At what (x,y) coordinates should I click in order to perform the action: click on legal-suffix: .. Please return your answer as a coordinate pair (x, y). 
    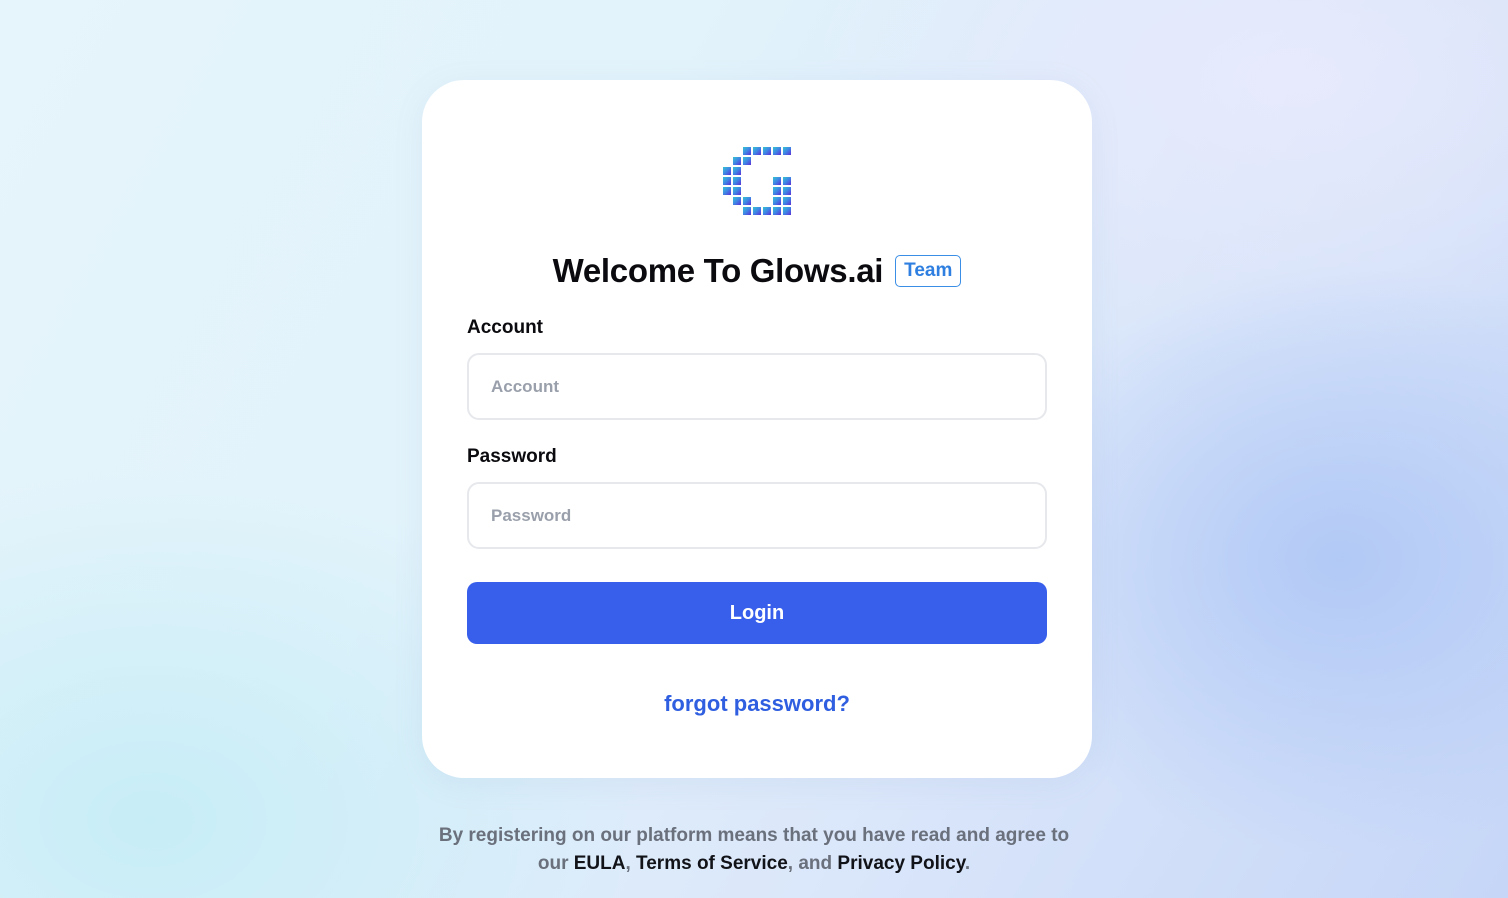
    Looking at the image, I should click on (967, 863).